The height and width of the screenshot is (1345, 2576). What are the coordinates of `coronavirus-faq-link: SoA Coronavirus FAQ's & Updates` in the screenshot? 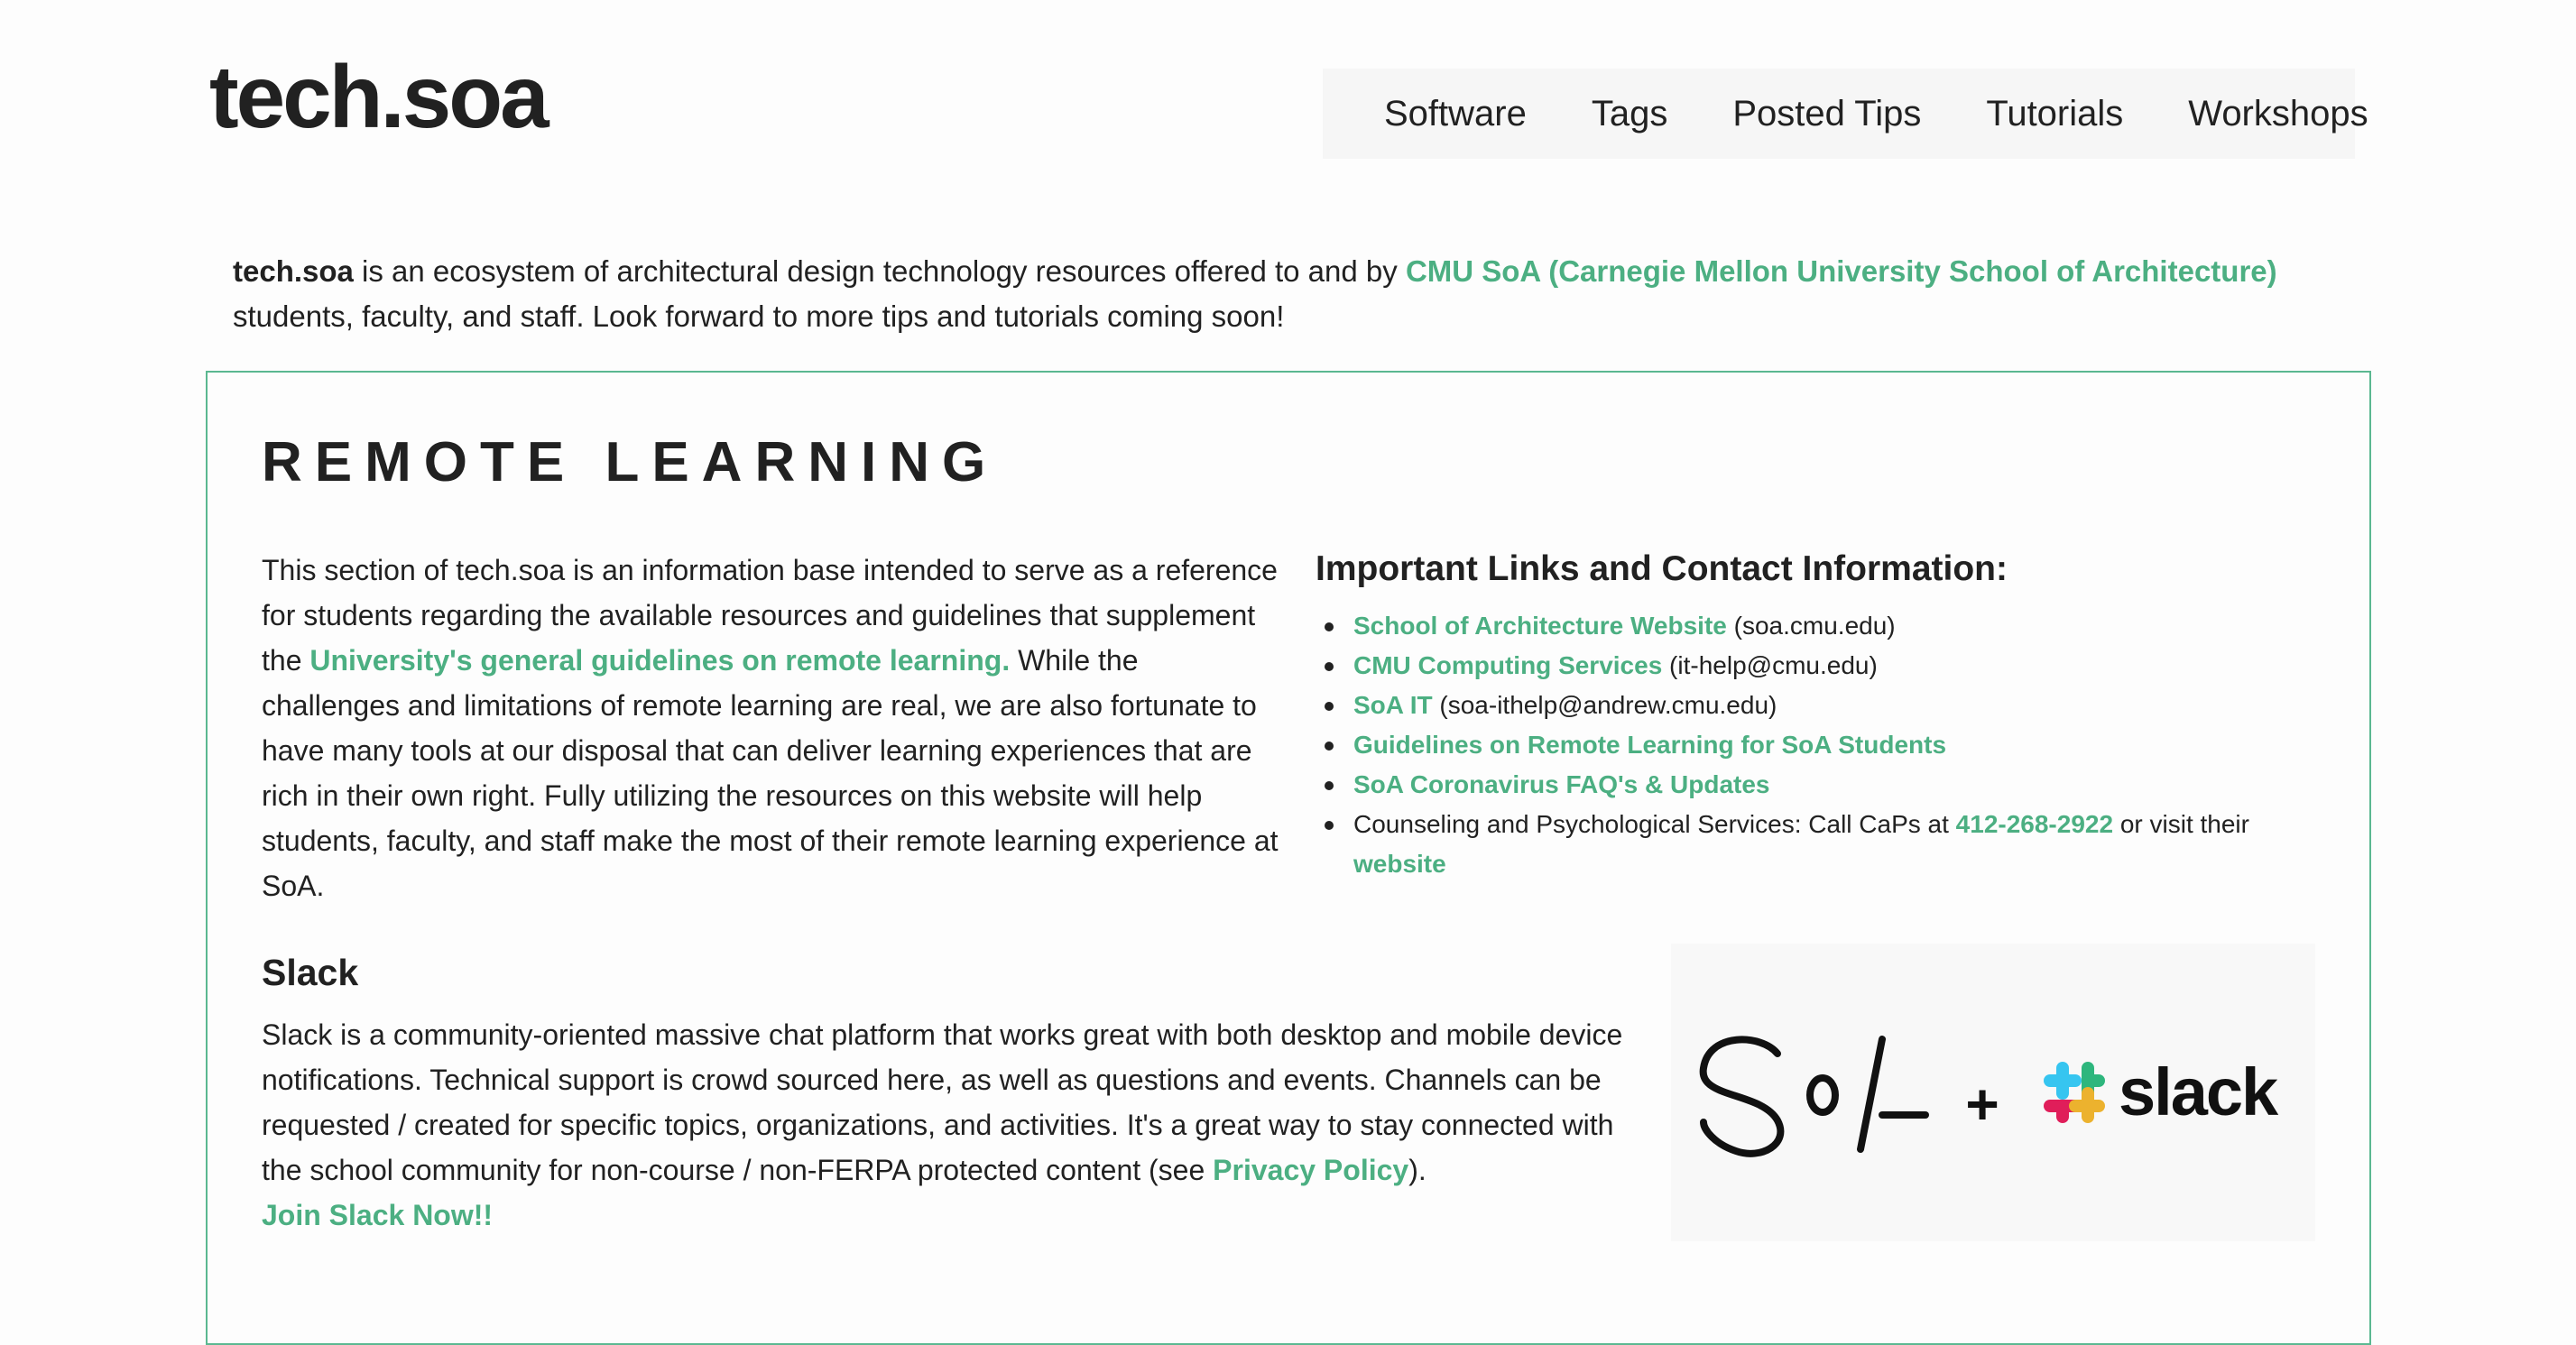 It's located at (1561, 784).